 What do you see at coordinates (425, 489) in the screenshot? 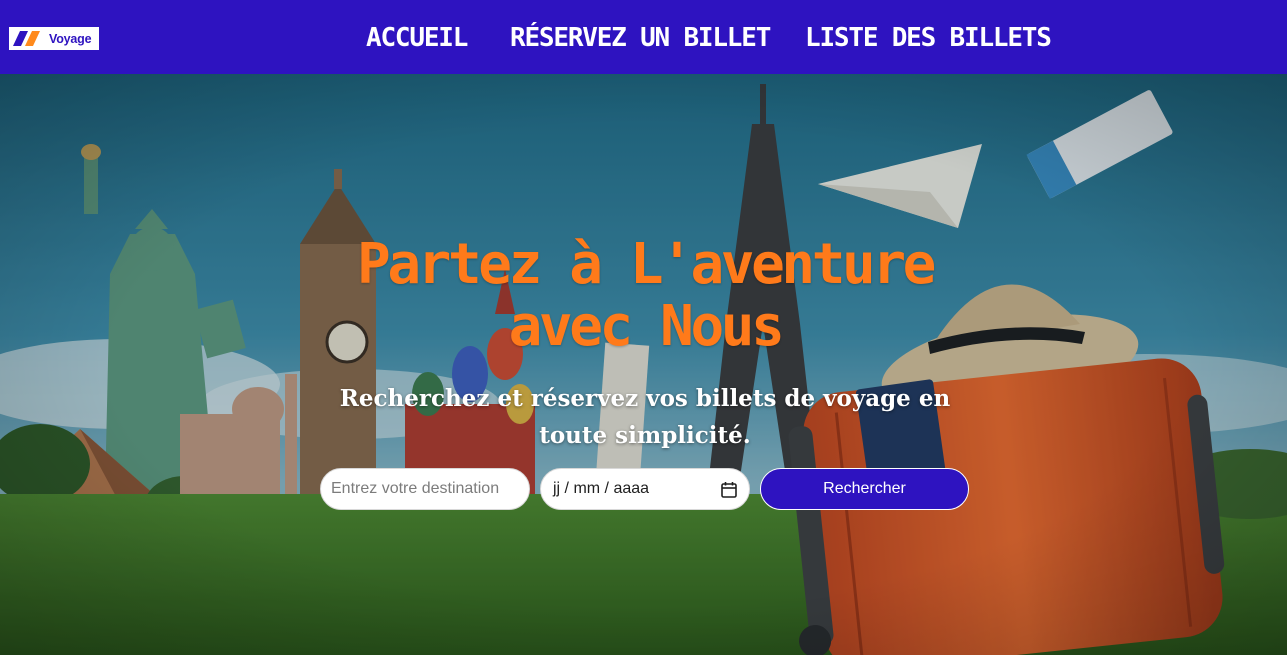
I see `destination-input: Entrez votre destination` at bounding box center [425, 489].